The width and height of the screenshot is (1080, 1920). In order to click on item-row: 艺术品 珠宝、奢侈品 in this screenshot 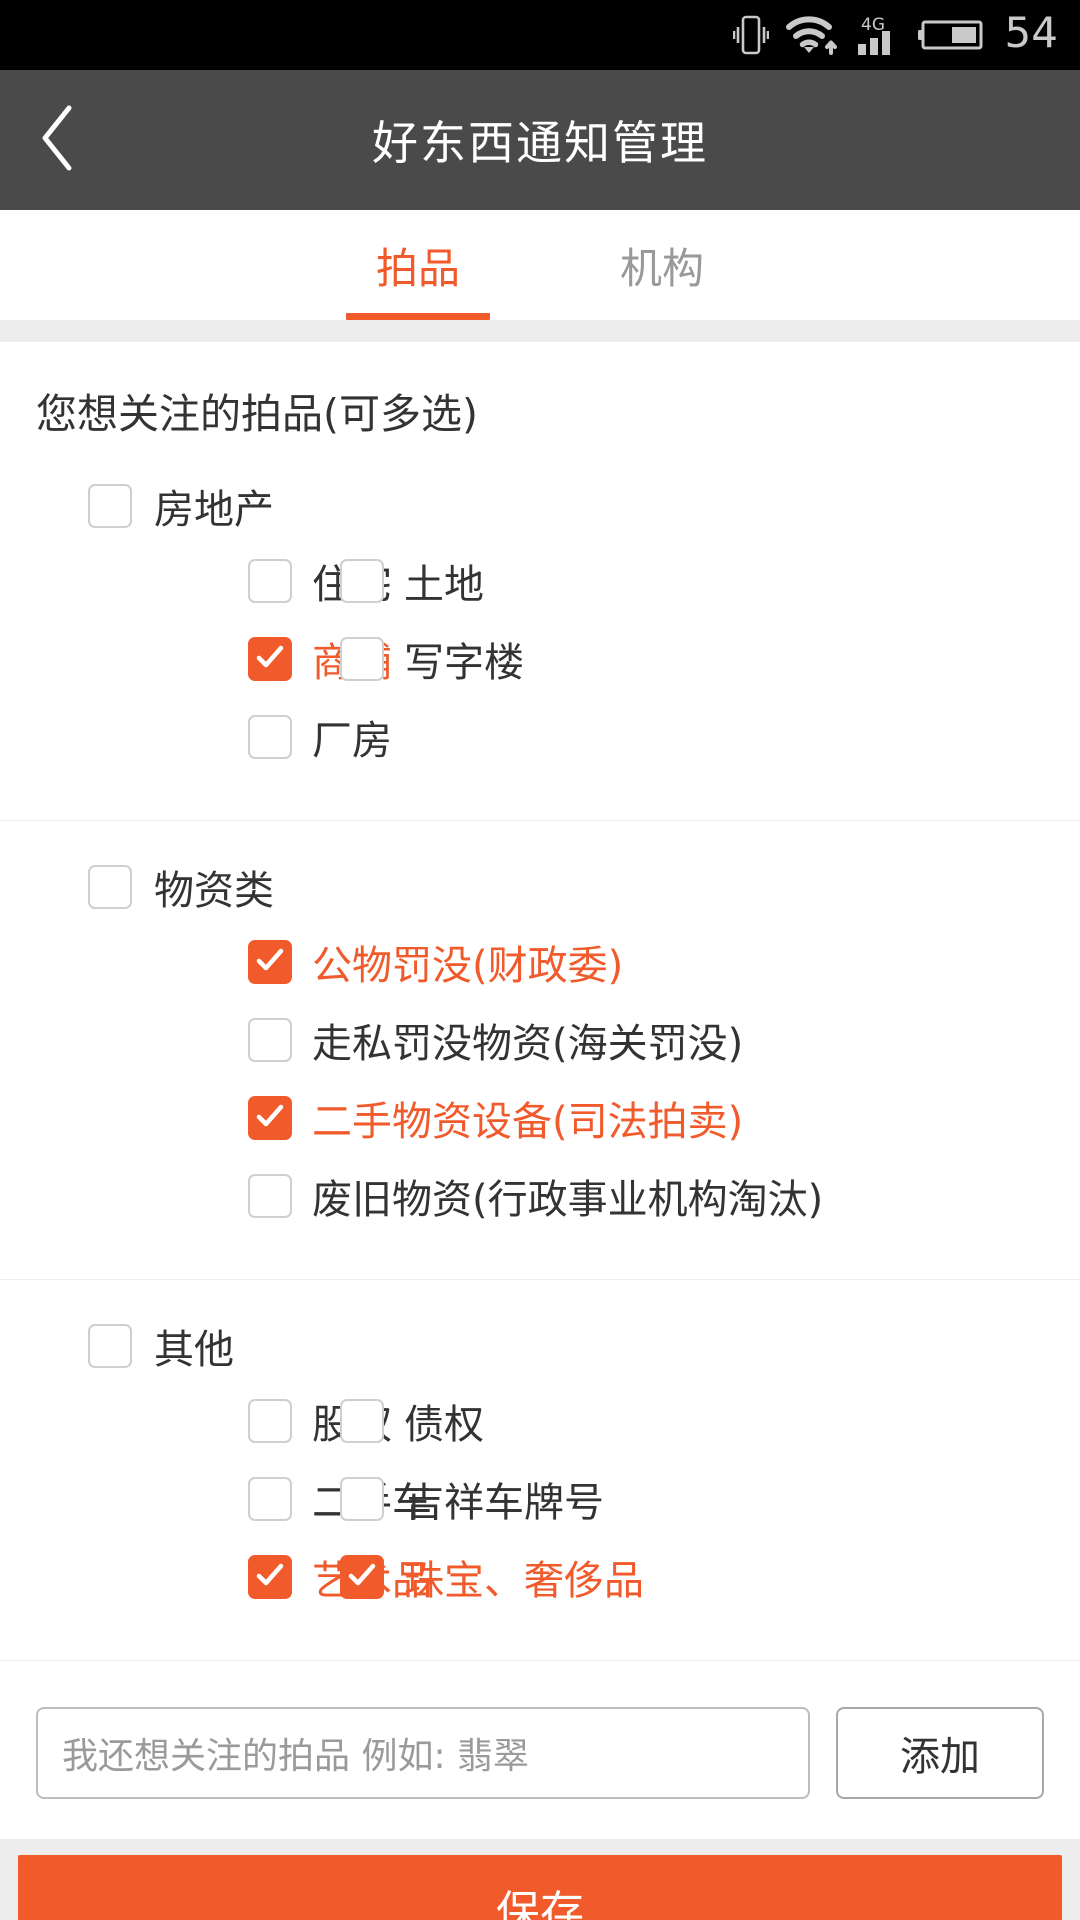, I will do `click(540, 1577)`.